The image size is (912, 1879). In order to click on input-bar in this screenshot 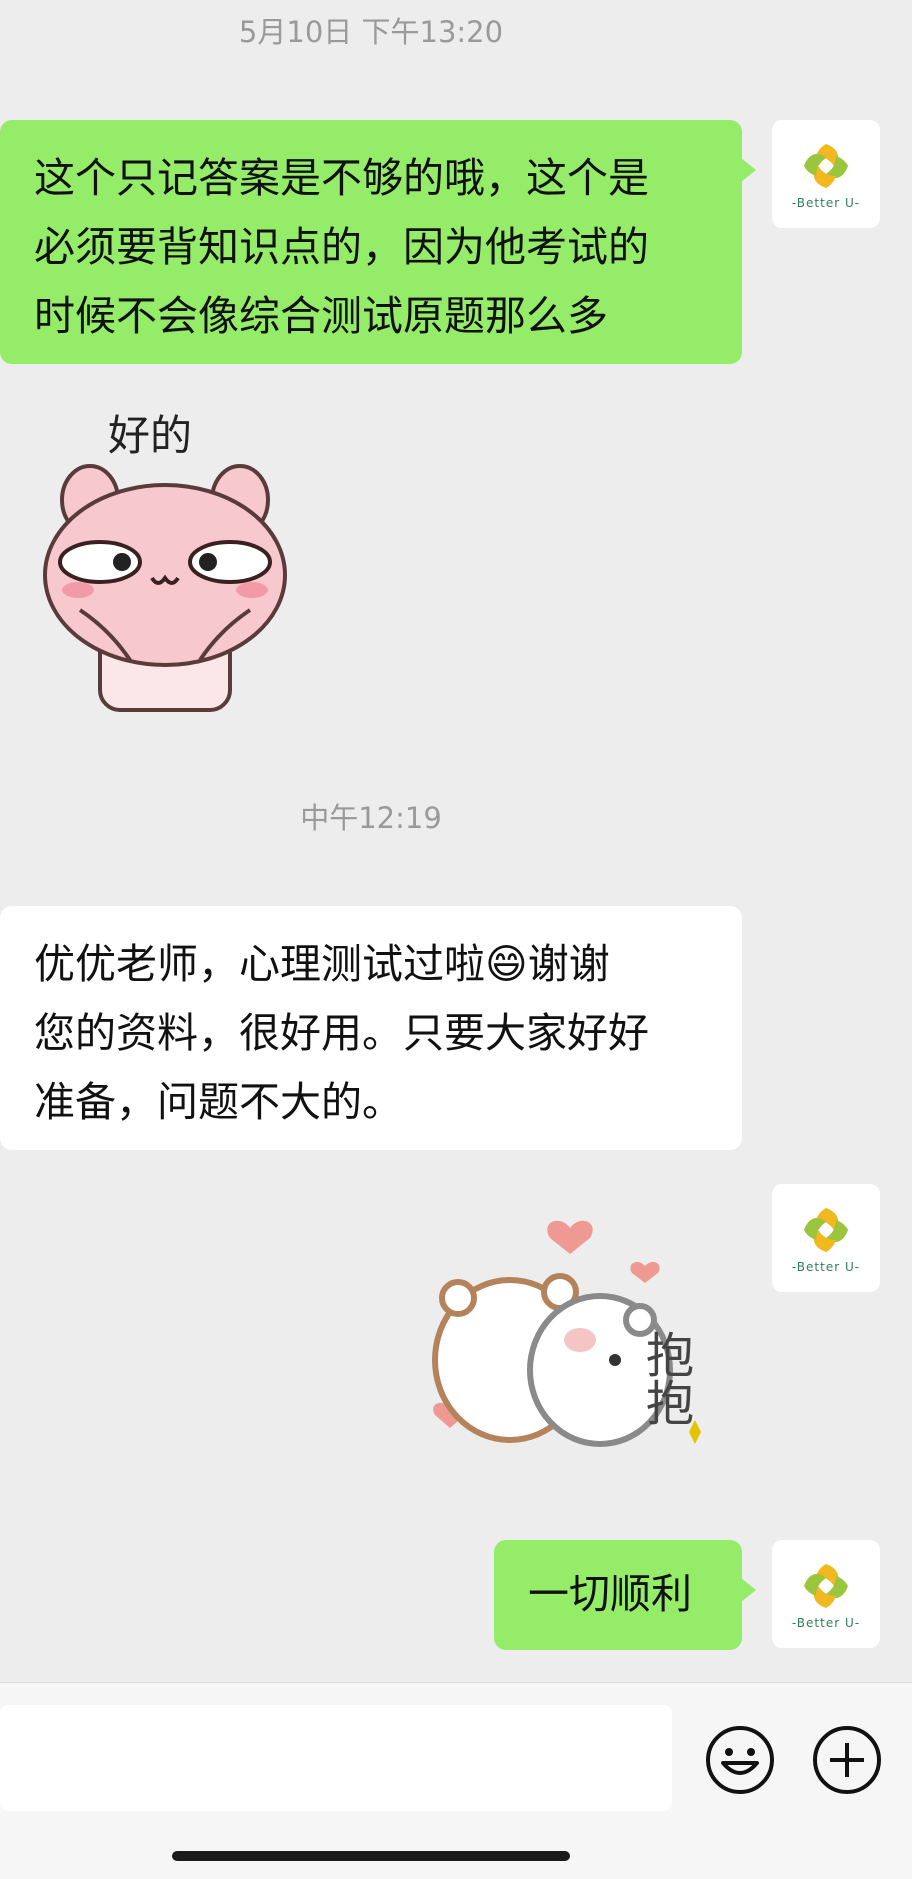, I will do `click(456, 1780)`.